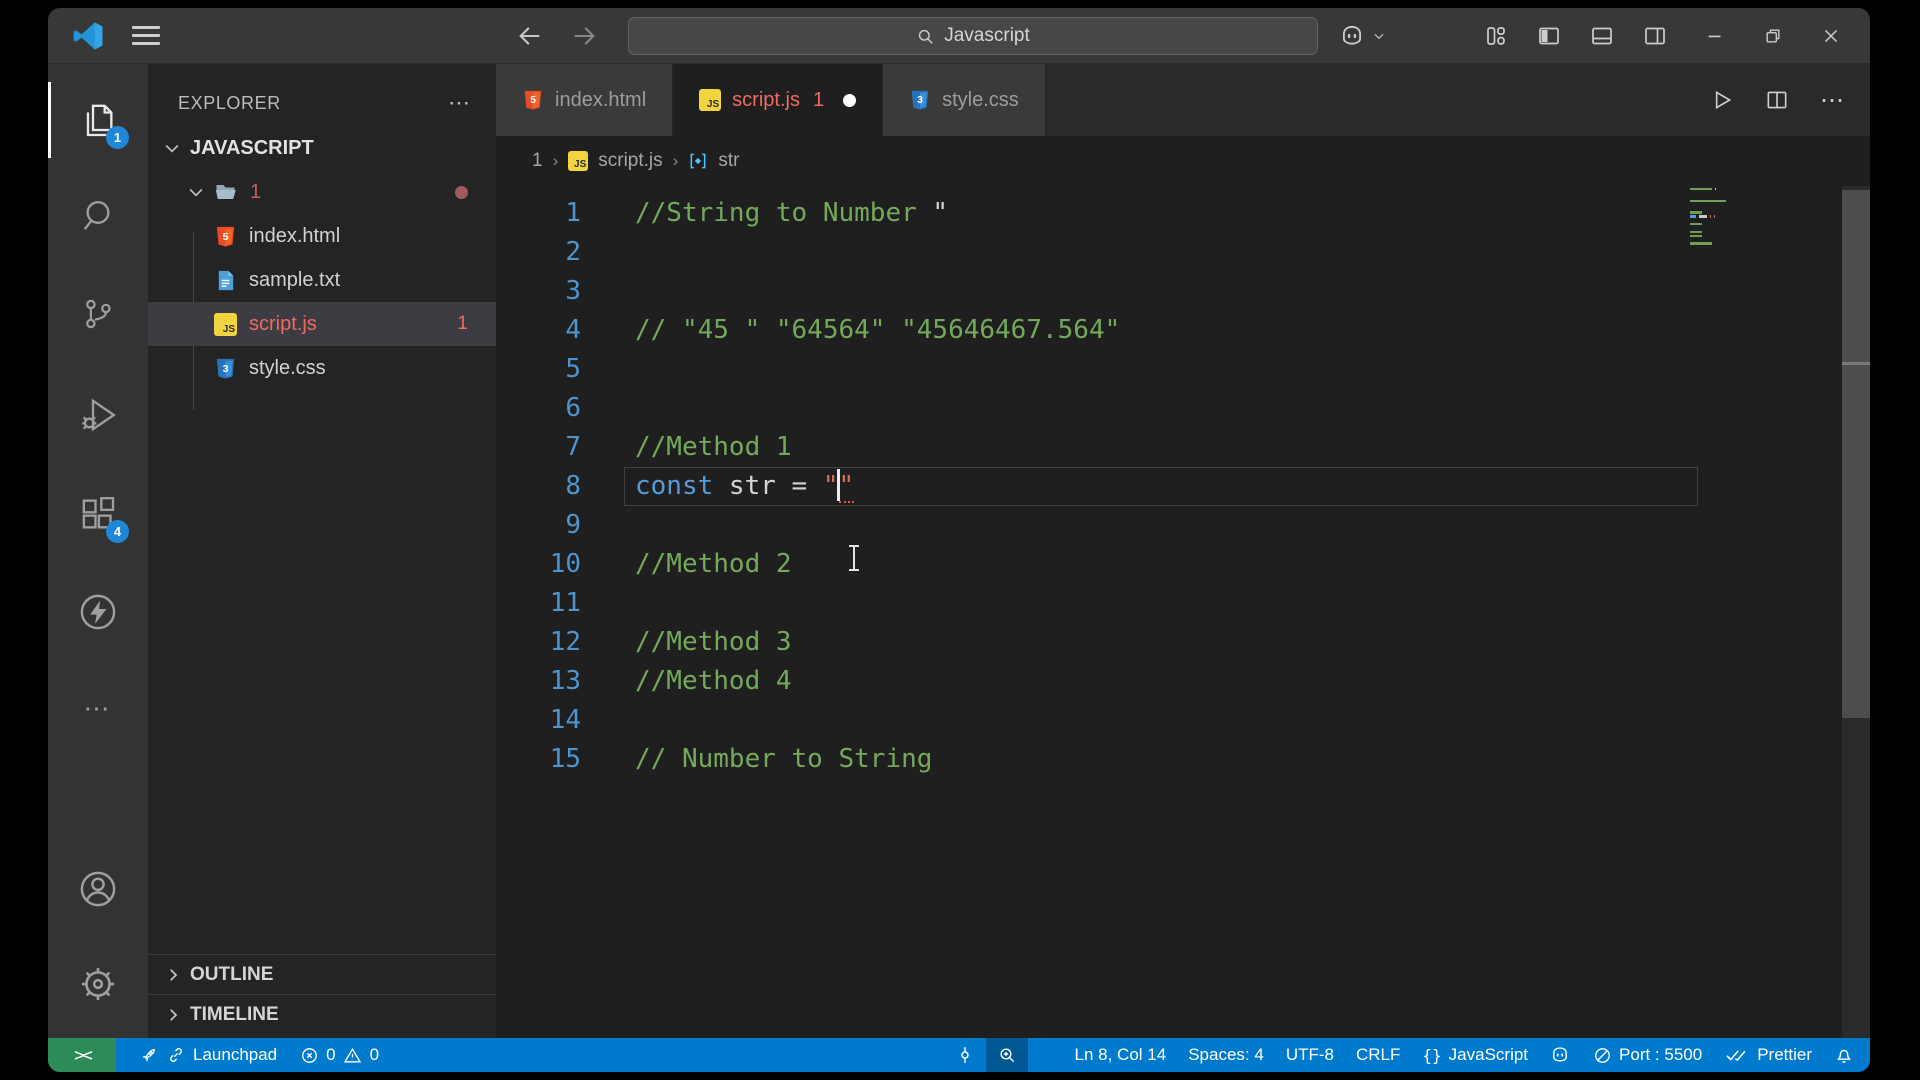 The image size is (1920, 1080). What do you see at coordinates (98, 889) in the screenshot?
I see `accounts-button` at bounding box center [98, 889].